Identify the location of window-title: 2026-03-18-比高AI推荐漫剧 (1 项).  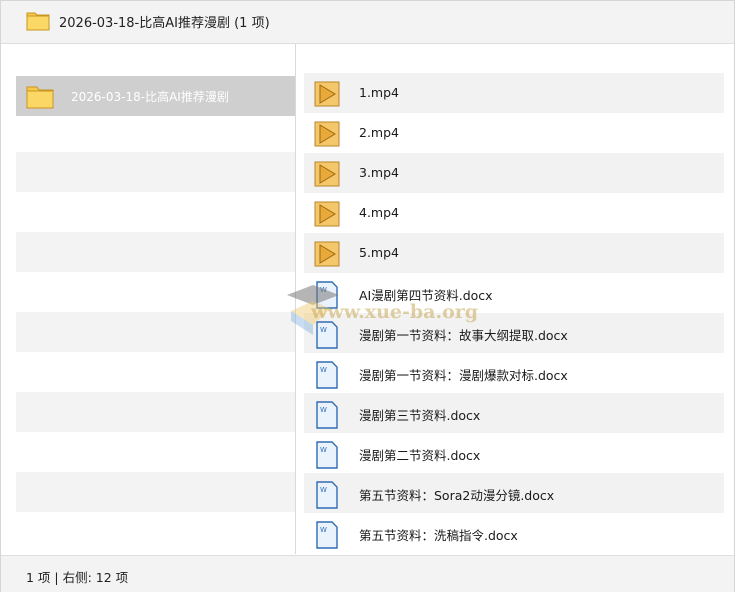
(164, 23).